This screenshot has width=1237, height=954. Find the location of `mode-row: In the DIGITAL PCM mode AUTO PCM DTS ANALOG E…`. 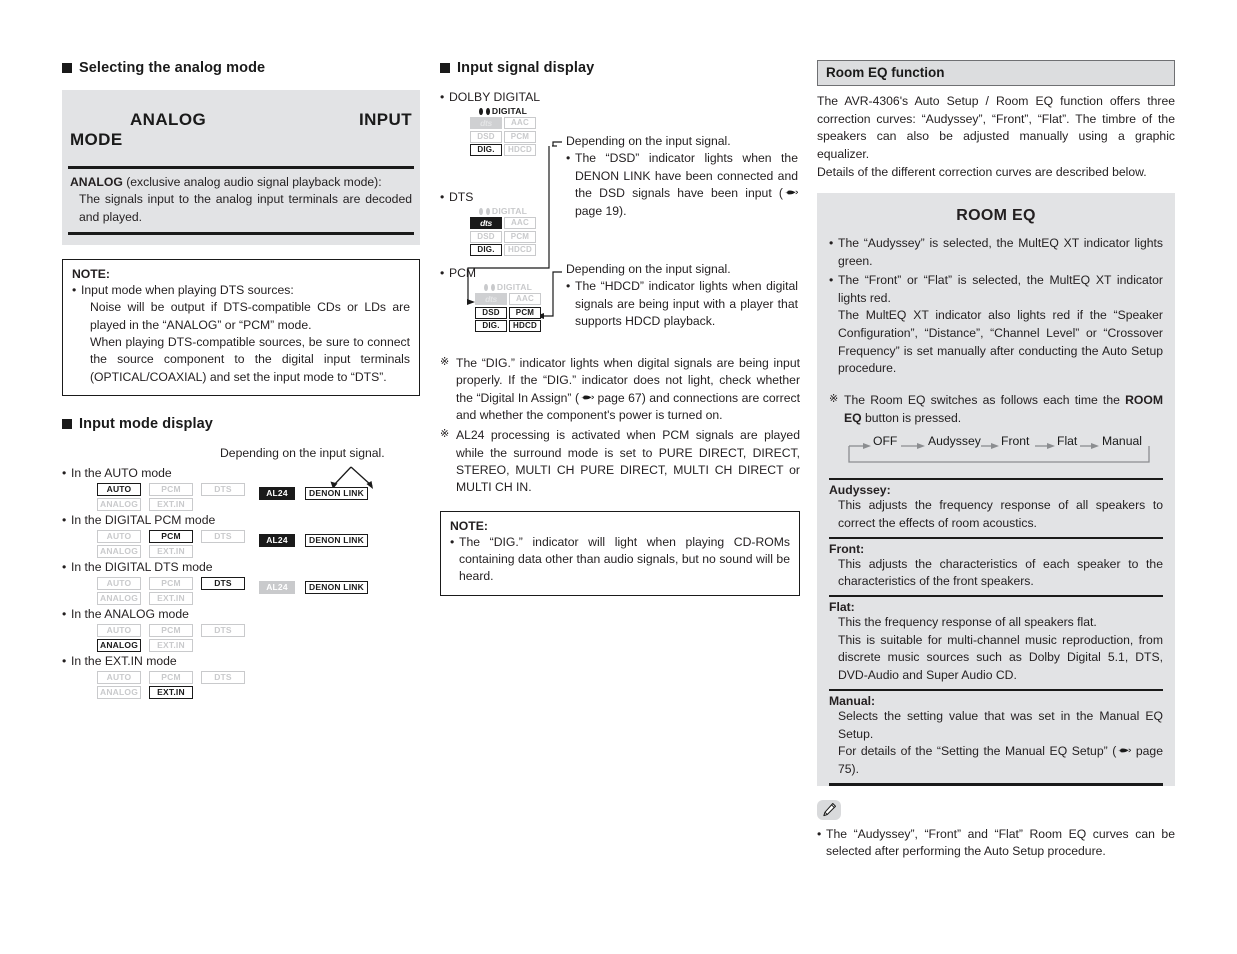

mode-row: In the DIGITAL PCM mode AUTO PCM DTS ANALOG E… is located at coordinates (241, 536).